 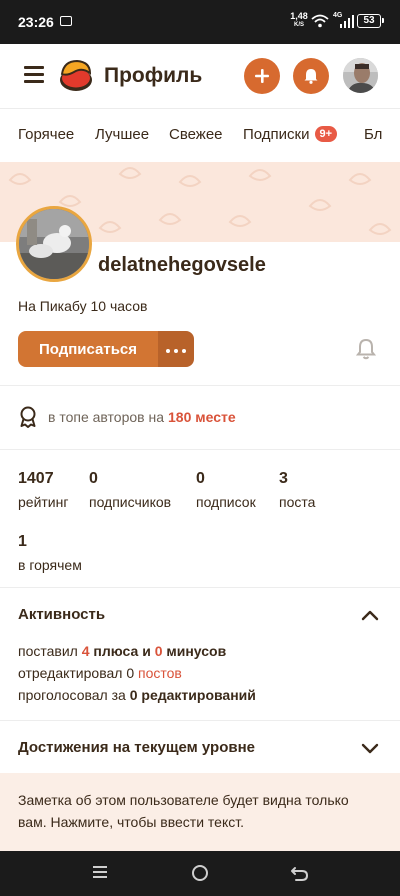 I want to click on tab-hot: Горячее, so click(x=46, y=134).